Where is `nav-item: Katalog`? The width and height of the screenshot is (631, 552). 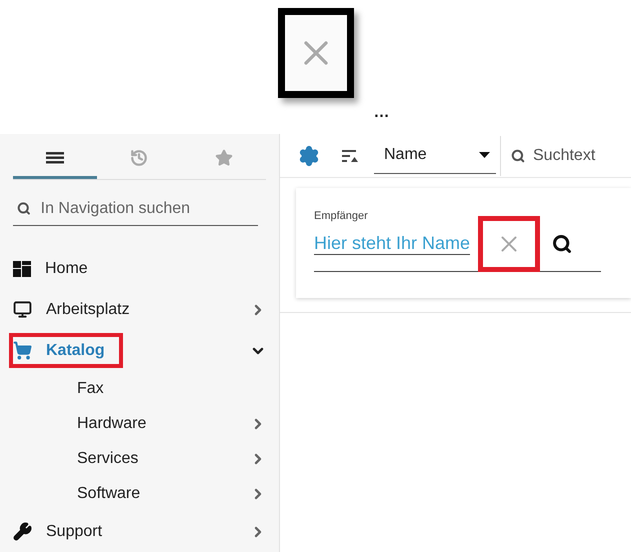 nav-item: Katalog is located at coordinates (66, 350).